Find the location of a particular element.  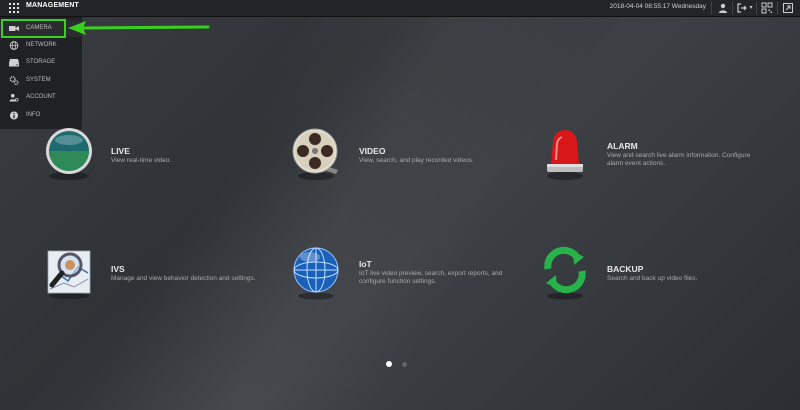

live-globe-icon is located at coordinates (69, 154).